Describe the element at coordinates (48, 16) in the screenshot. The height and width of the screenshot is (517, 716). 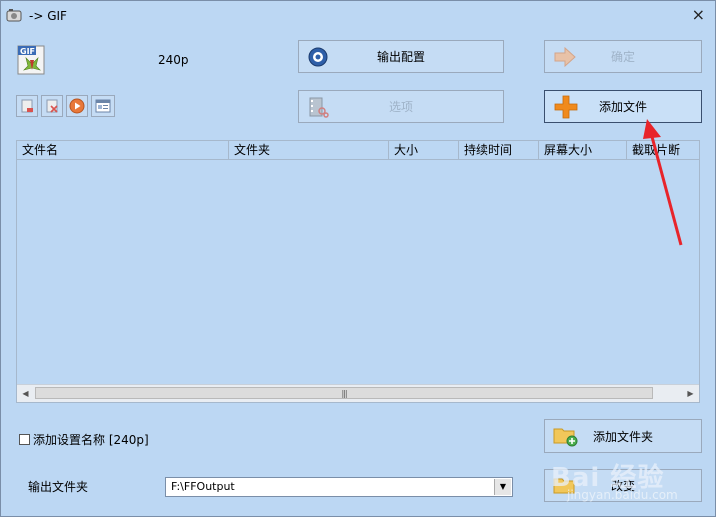
I see `window-title: -> GIF` at that location.